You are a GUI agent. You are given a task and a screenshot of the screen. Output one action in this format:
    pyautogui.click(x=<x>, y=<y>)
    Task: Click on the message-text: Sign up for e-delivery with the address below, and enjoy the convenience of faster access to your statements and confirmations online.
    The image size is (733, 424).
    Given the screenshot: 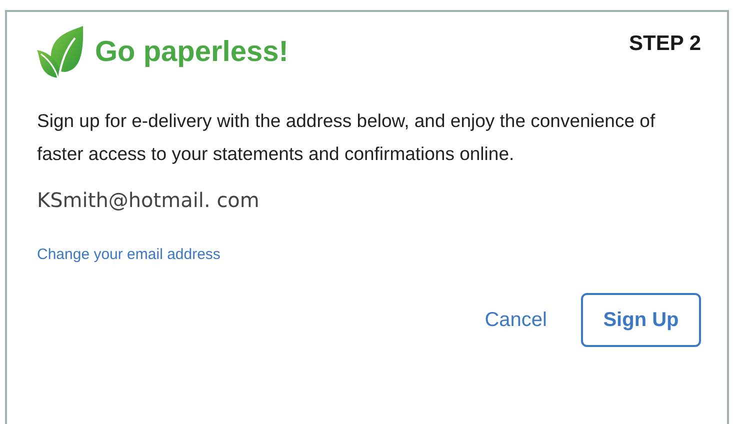 What is the action you would take?
    pyautogui.click(x=346, y=137)
    